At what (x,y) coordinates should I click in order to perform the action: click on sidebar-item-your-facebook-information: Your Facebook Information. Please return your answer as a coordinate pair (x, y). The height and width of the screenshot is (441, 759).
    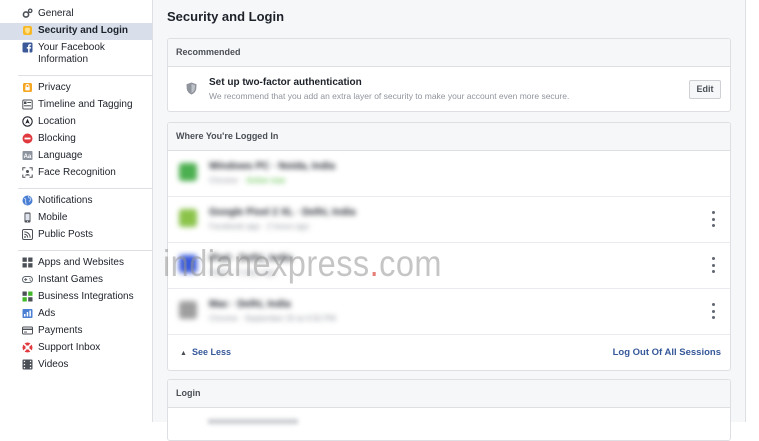
    Looking at the image, I should click on (76, 54).